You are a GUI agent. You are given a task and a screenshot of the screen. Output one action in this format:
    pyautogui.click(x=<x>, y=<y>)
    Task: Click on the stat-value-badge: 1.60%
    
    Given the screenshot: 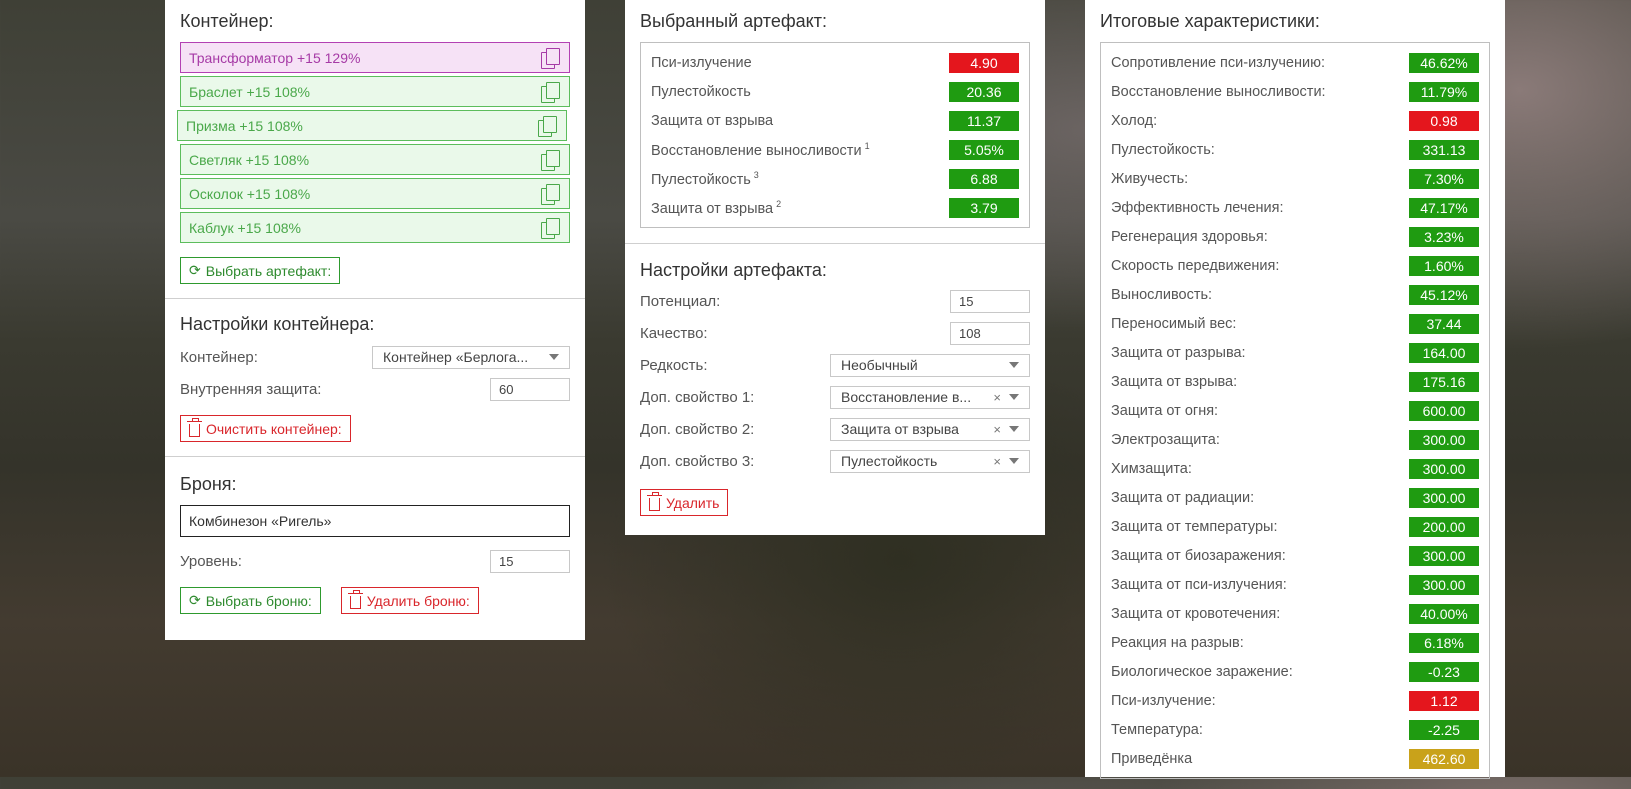 What is the action you would take?
    pyautogui.click(x=1444, y=265)
    